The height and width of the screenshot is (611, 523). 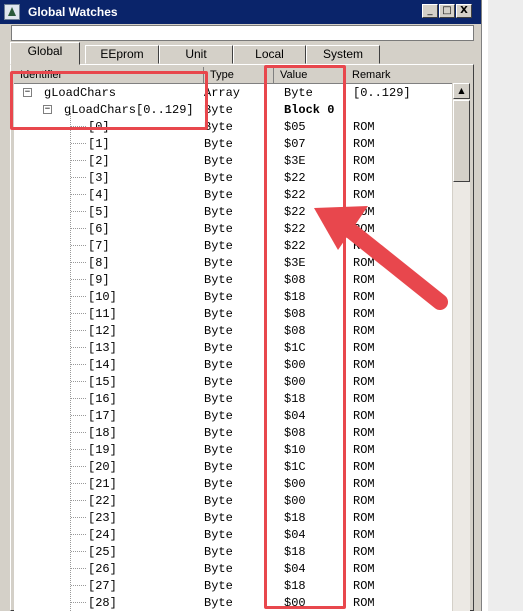 What do you see at coordinates (390, 262) in the screenshot?
I see `arrow-shaft` at bounding box center [390, 262].